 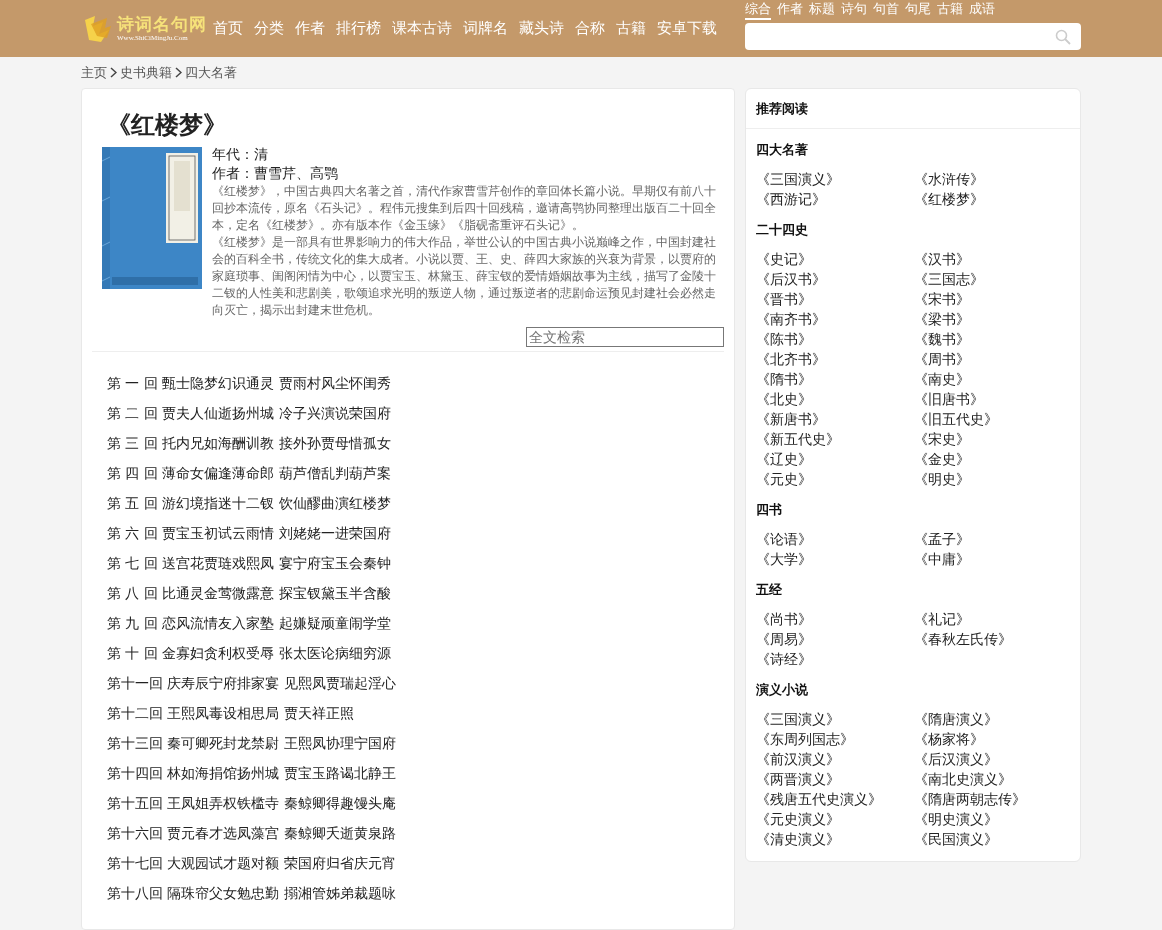 I want to click on section-heading: 四大名著, so click(x=782, y=150).